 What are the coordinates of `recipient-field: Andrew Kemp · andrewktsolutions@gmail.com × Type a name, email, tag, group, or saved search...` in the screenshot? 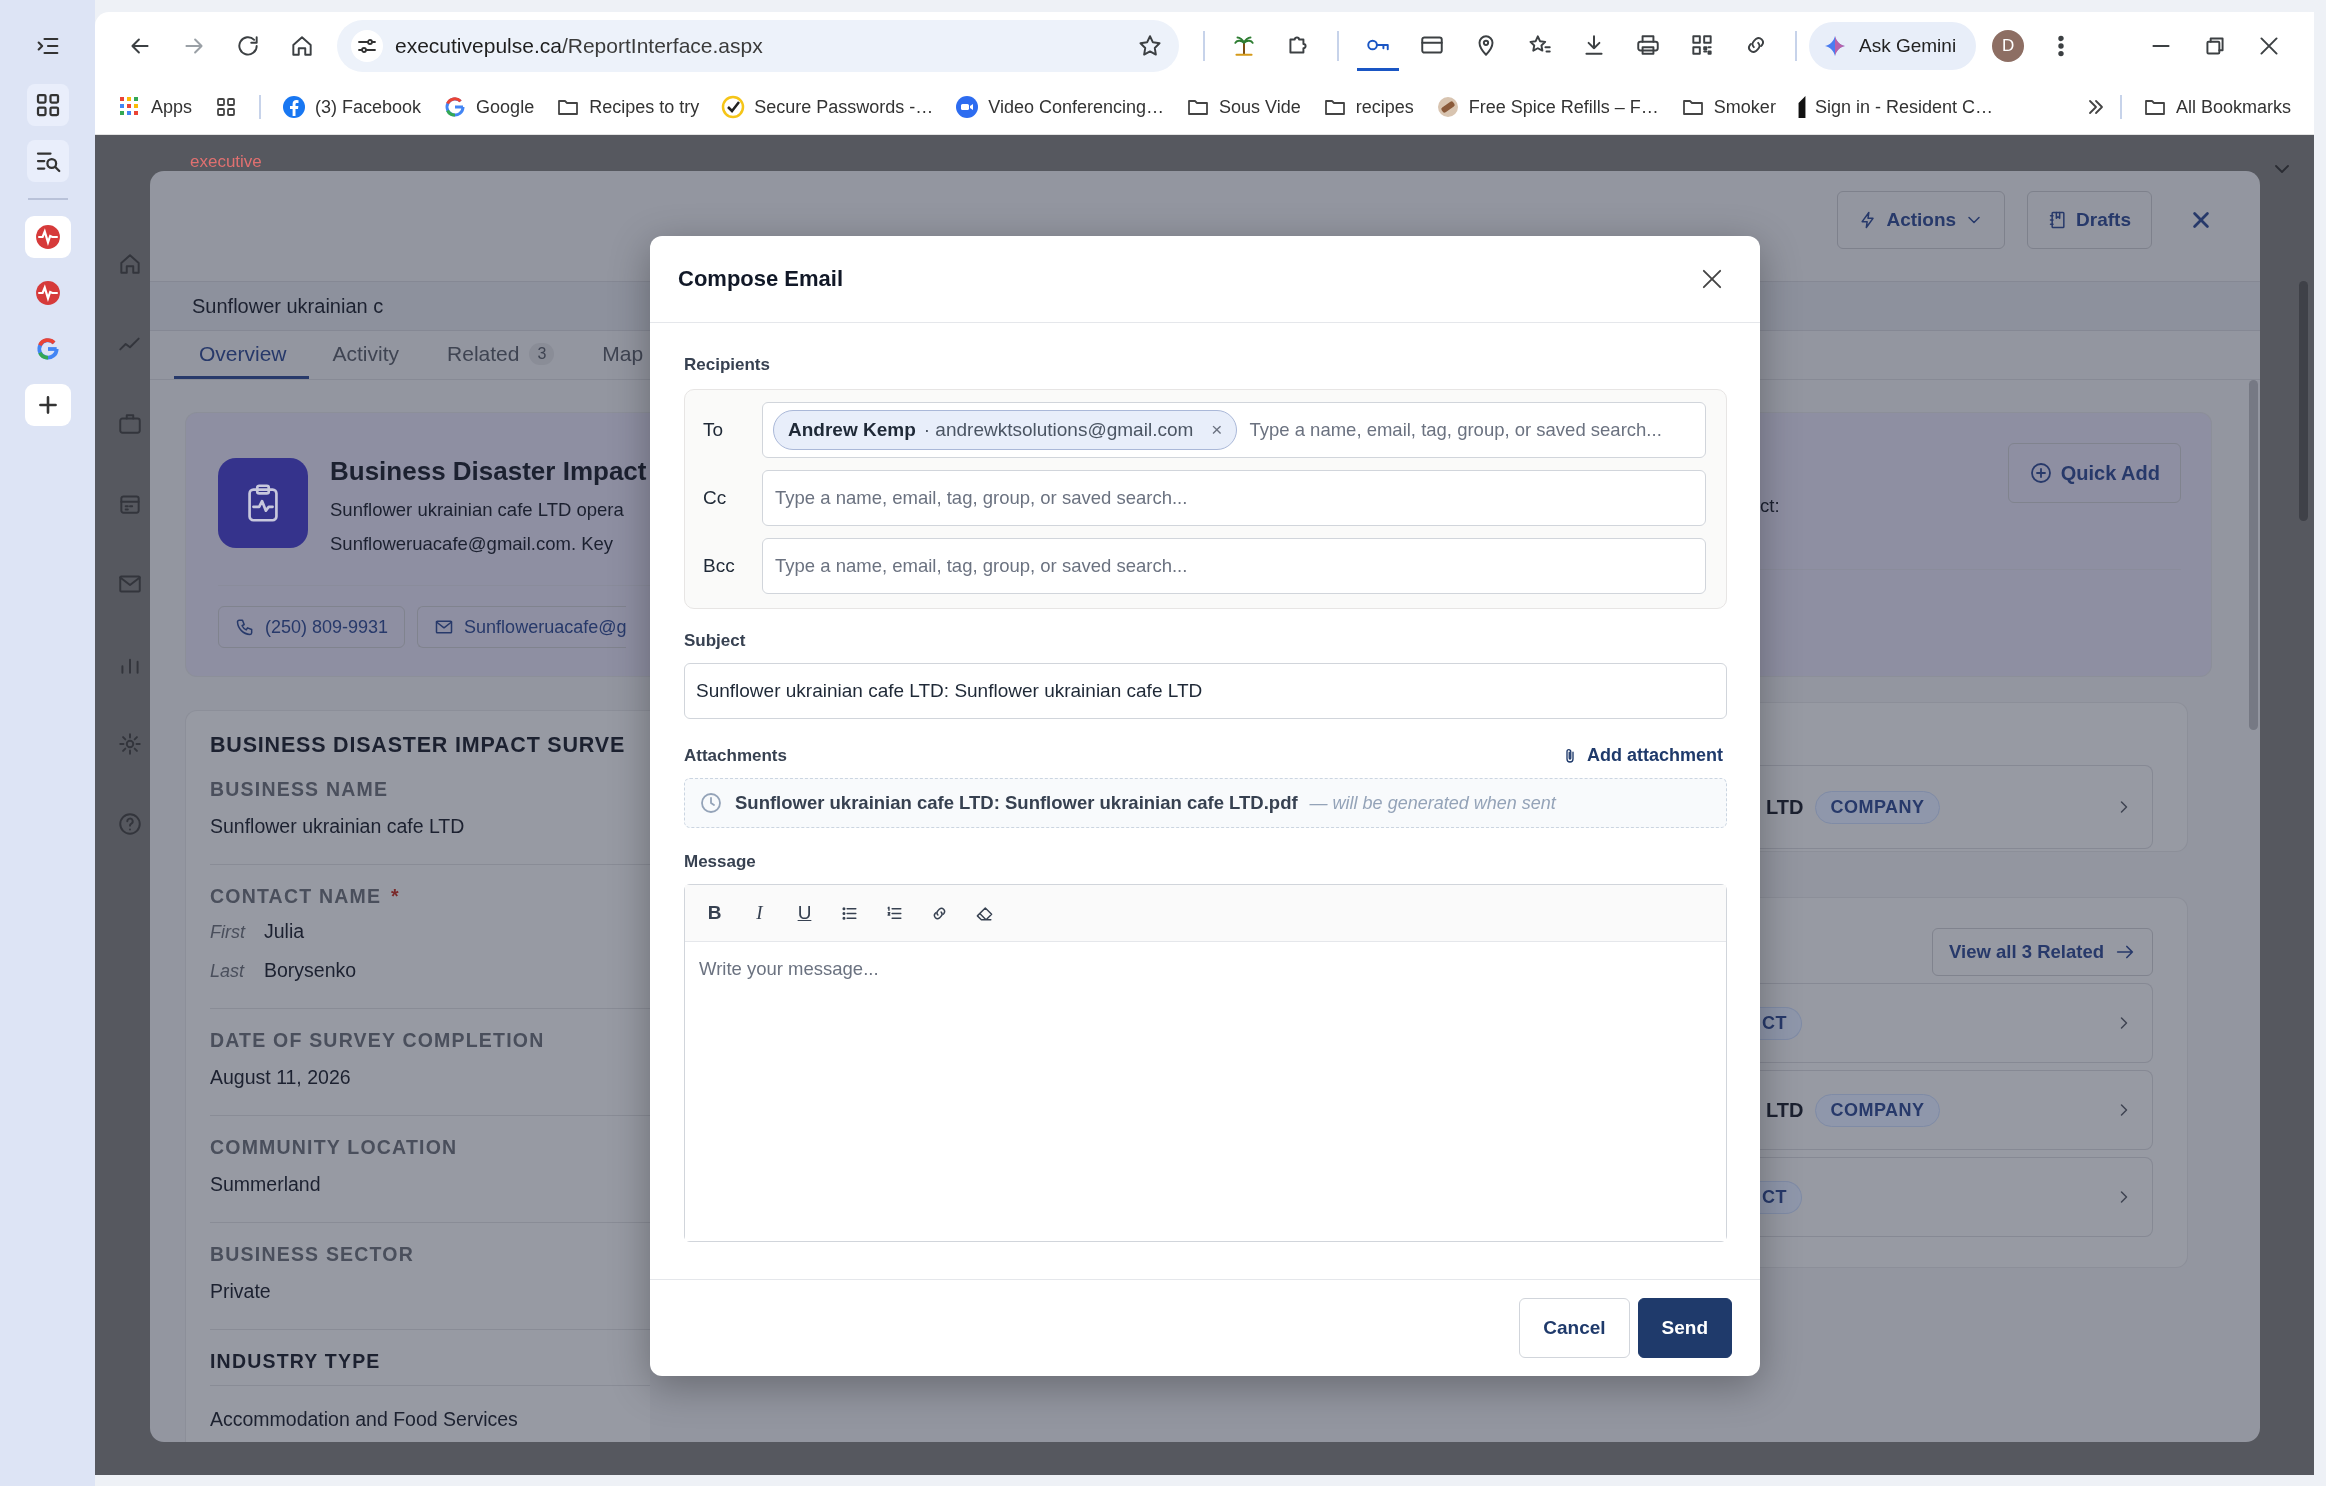 It's located at (1234, 430).